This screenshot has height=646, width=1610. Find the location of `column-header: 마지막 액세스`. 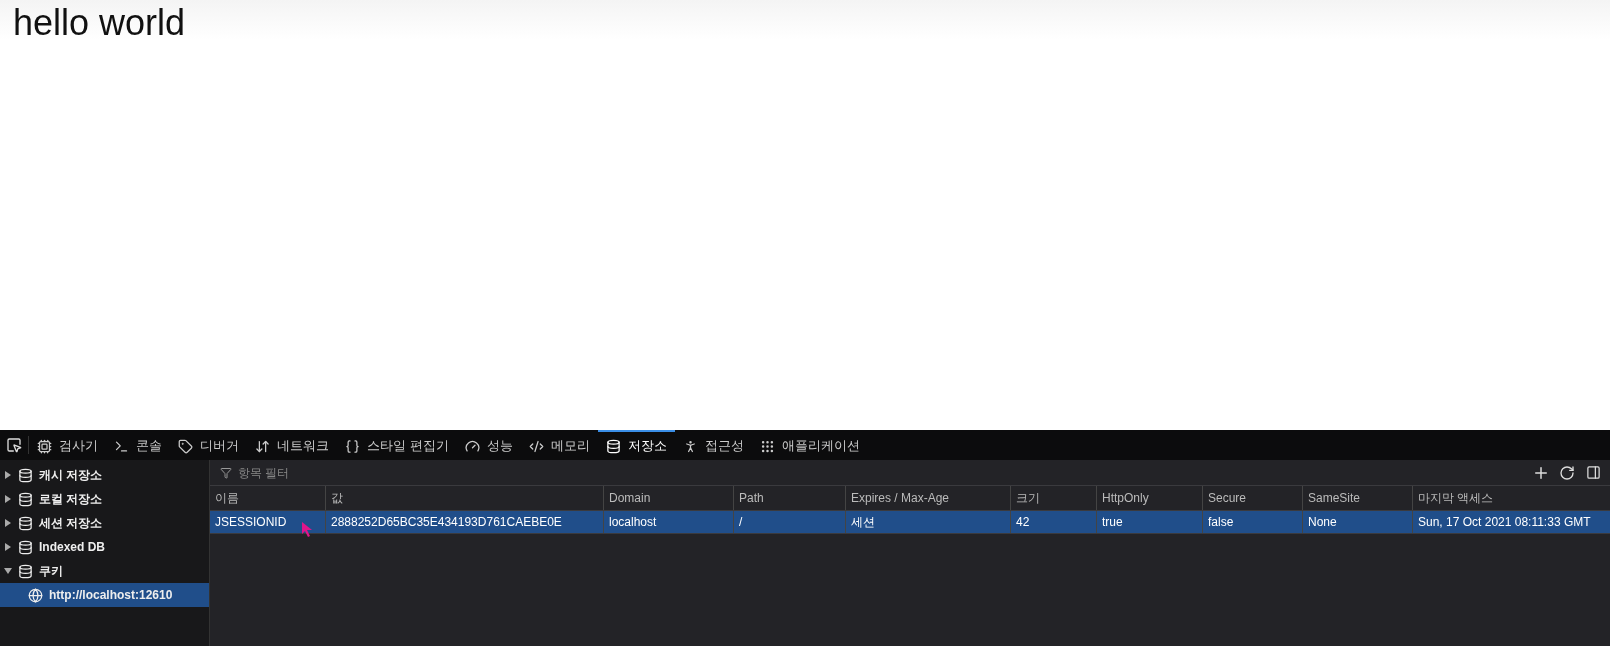

column-header: 마지막 액세스 is located at coordinates (1456, 498).